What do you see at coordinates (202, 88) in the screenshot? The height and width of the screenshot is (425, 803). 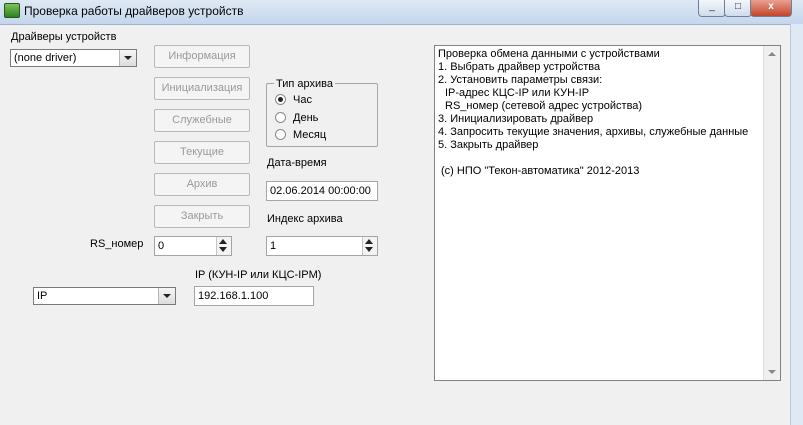 I see `init-button: Инициализация` at bounding box center [202, 88].